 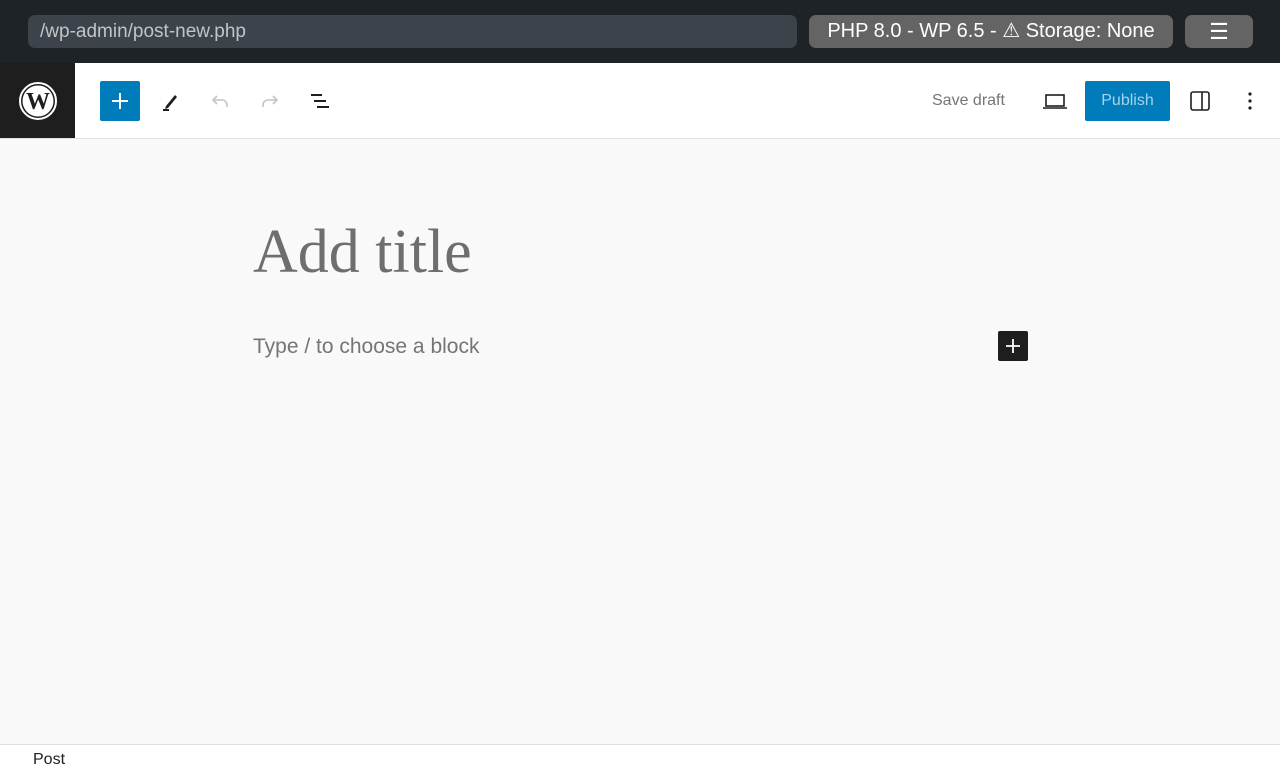 I want to click on redo-button, so click(x=270, y=101).